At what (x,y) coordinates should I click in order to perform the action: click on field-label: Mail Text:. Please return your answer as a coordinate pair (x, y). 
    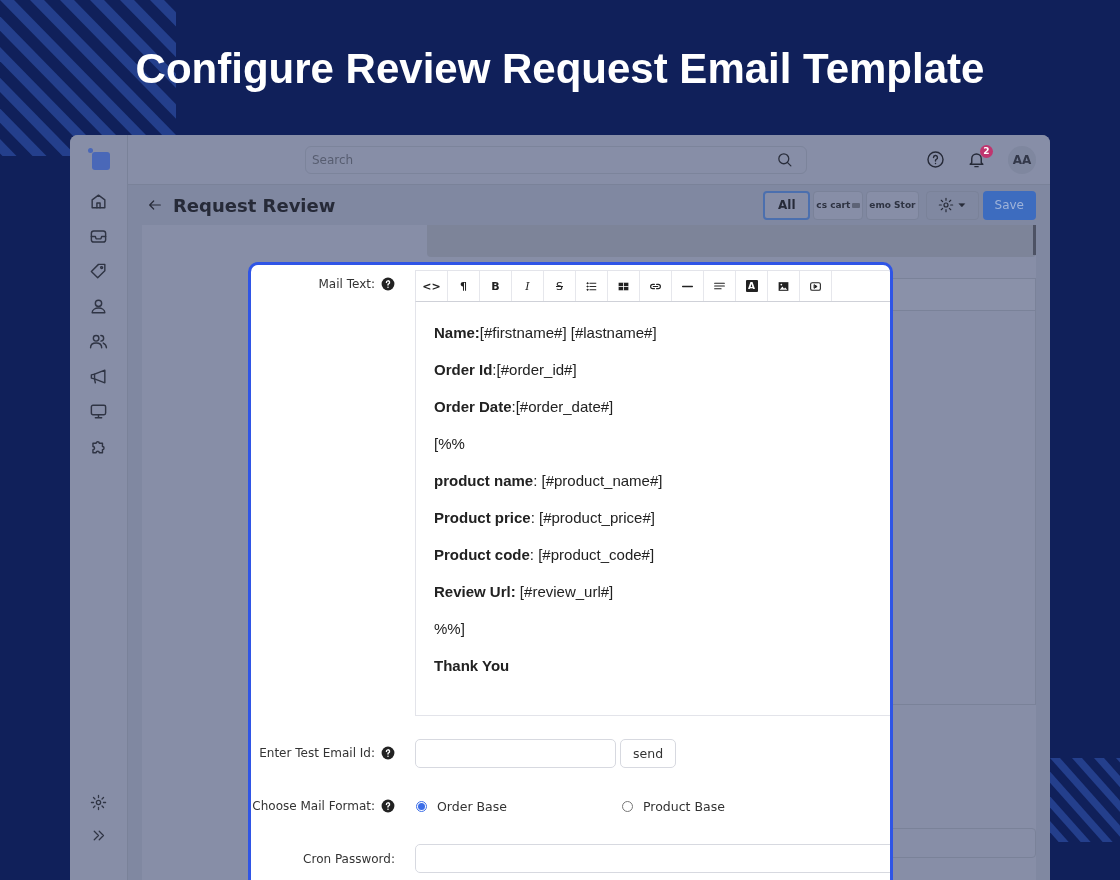
    Looking at the image, I should click on (346, 284).